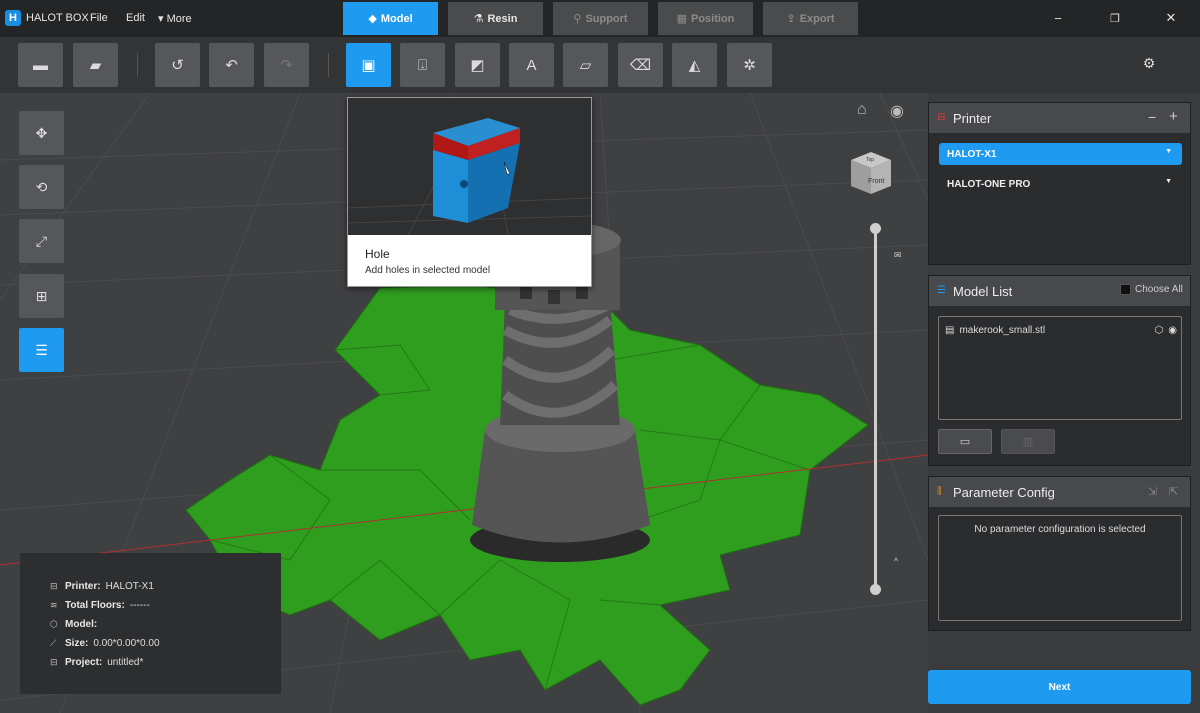  What do you see at coordinates (41, 187) in the screenshot?
I see `rotate-tool-button: ⟲` at bounding box center [41, 187].